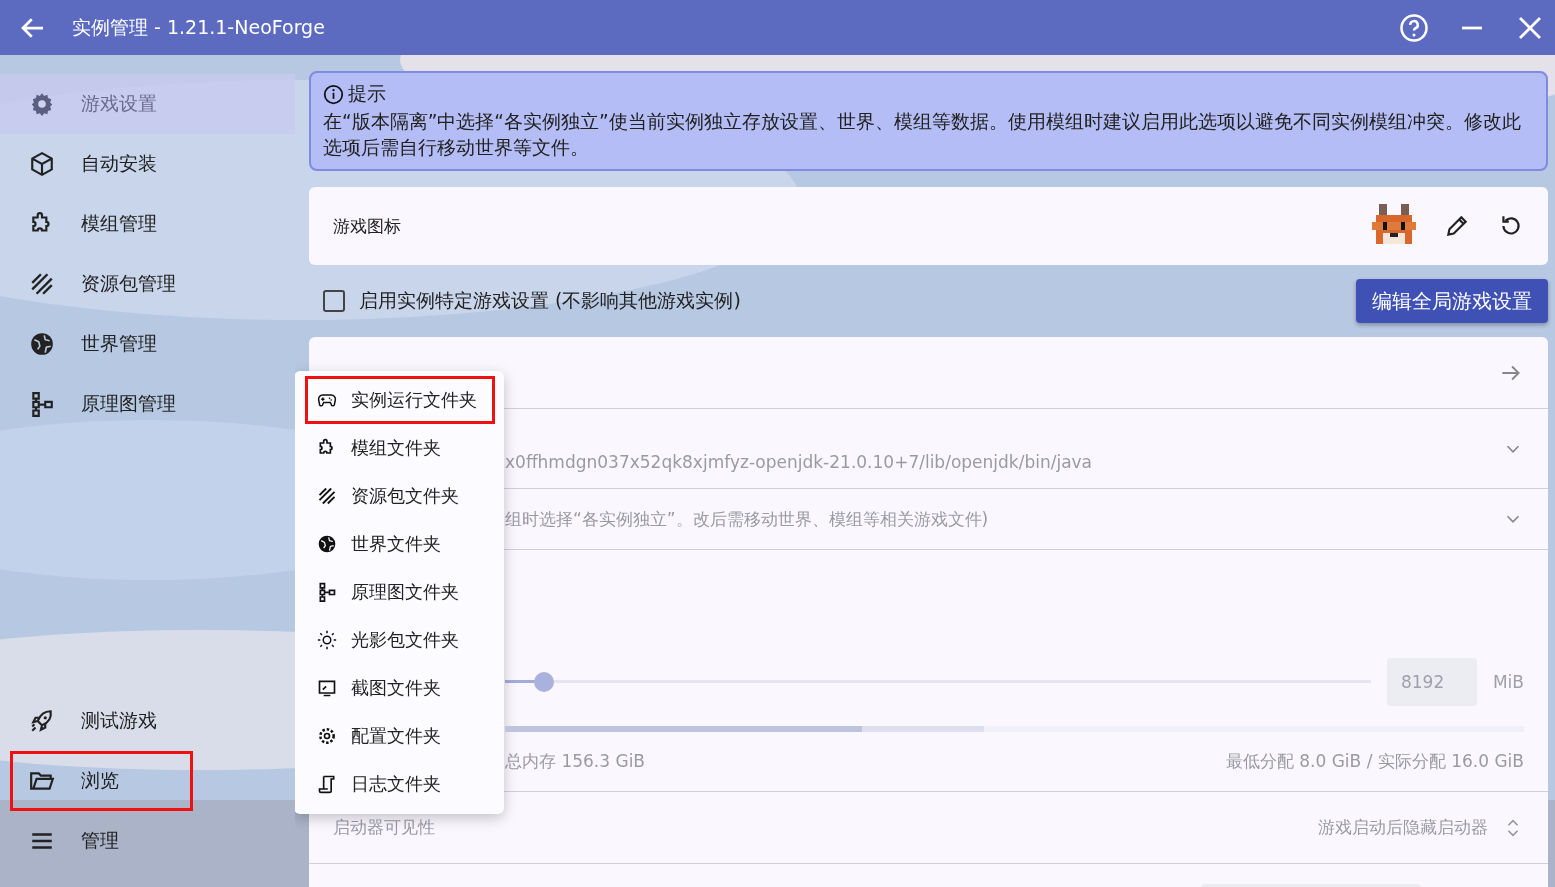 This screenshot has width=1555, height=887. Describe the element at coordinates (327, 688) in the screenshot. I see `monitor-icon` at that location.